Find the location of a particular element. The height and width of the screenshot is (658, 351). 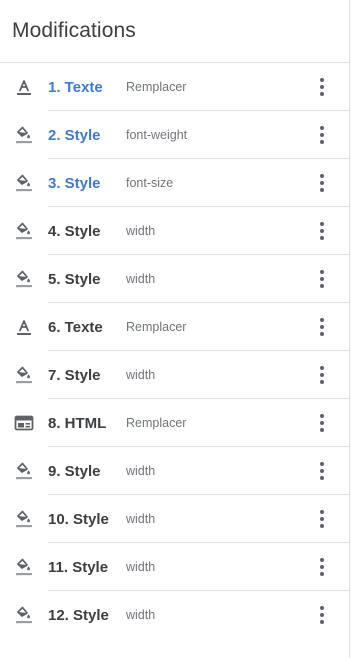

modification-label: 5. Style is located at coordinates (74, 279).